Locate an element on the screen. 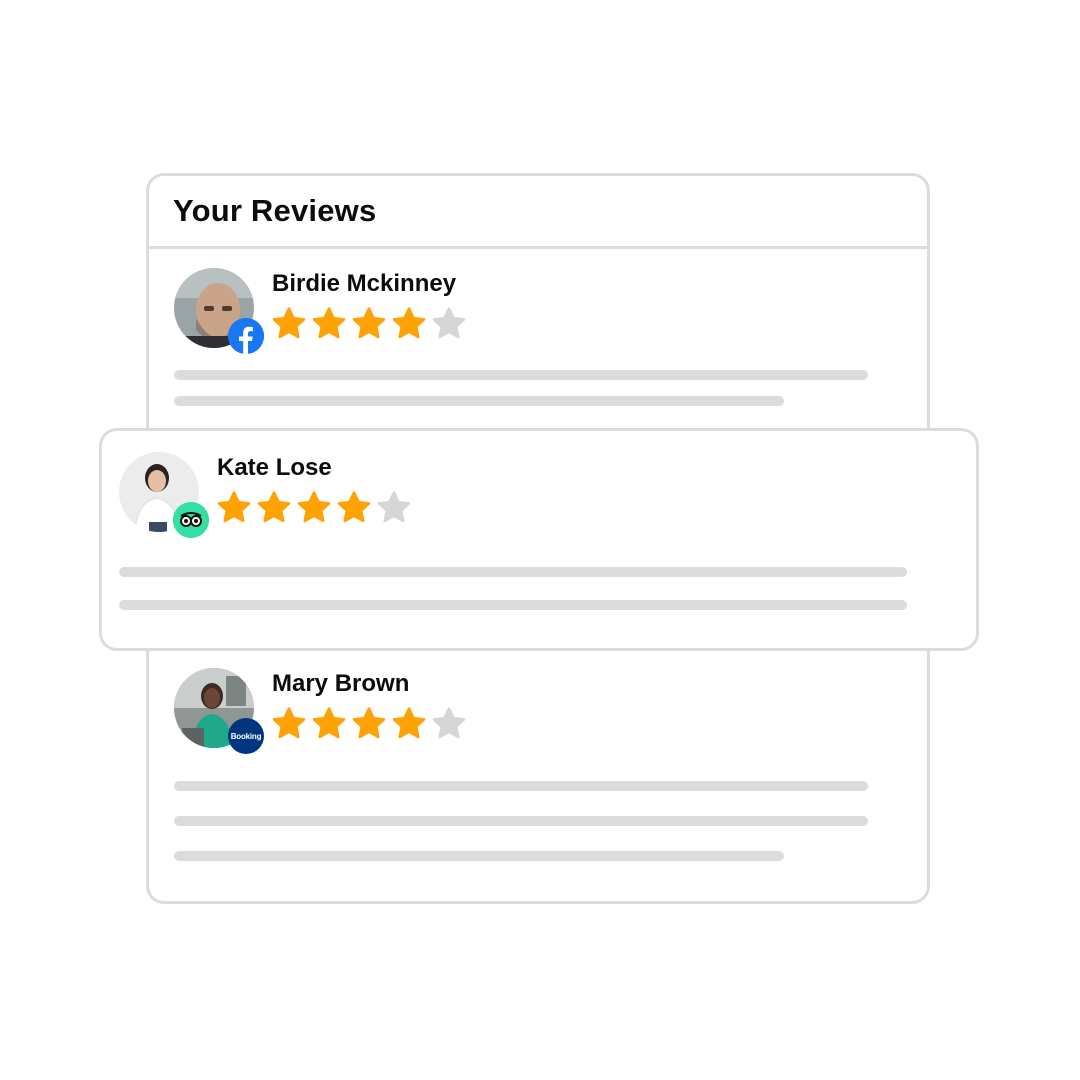 The image size is (1080, 1080). avatar-wrap: Booking is located at coordinates (219, 711).